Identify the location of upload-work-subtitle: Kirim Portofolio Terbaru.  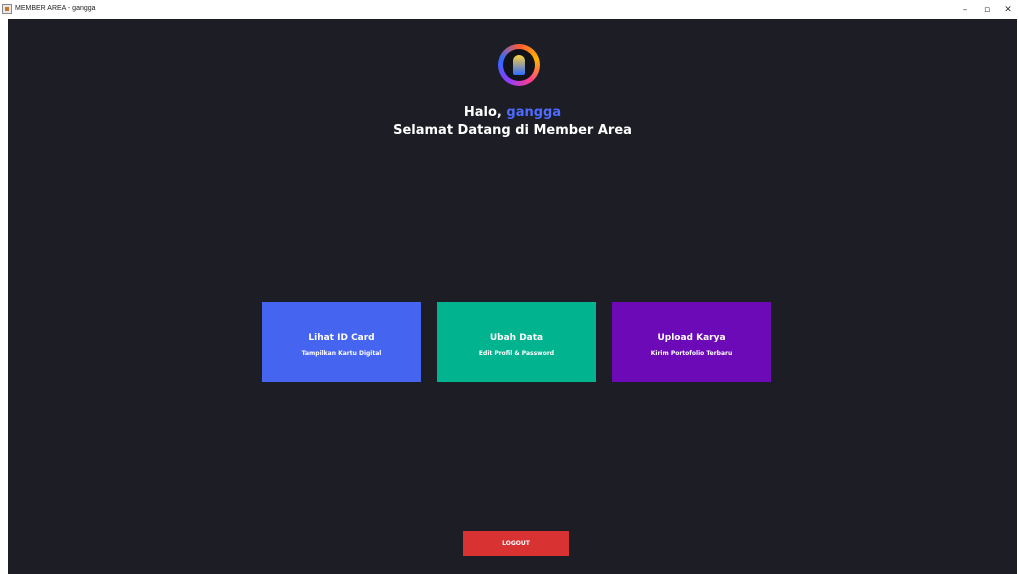
(691, 353).